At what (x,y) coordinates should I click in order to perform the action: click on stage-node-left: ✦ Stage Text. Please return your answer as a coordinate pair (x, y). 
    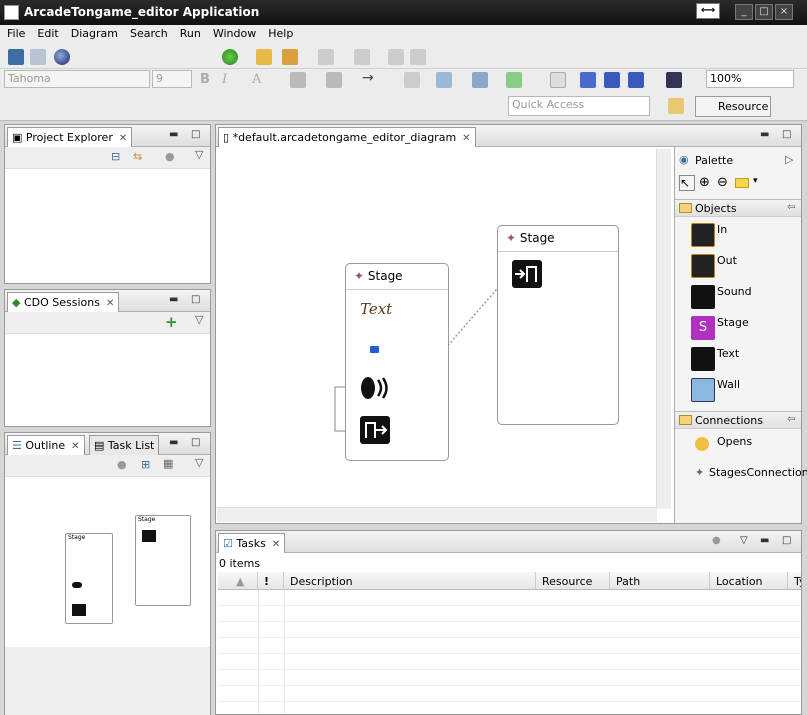
    Looking at the image, I should click on (397, 362).